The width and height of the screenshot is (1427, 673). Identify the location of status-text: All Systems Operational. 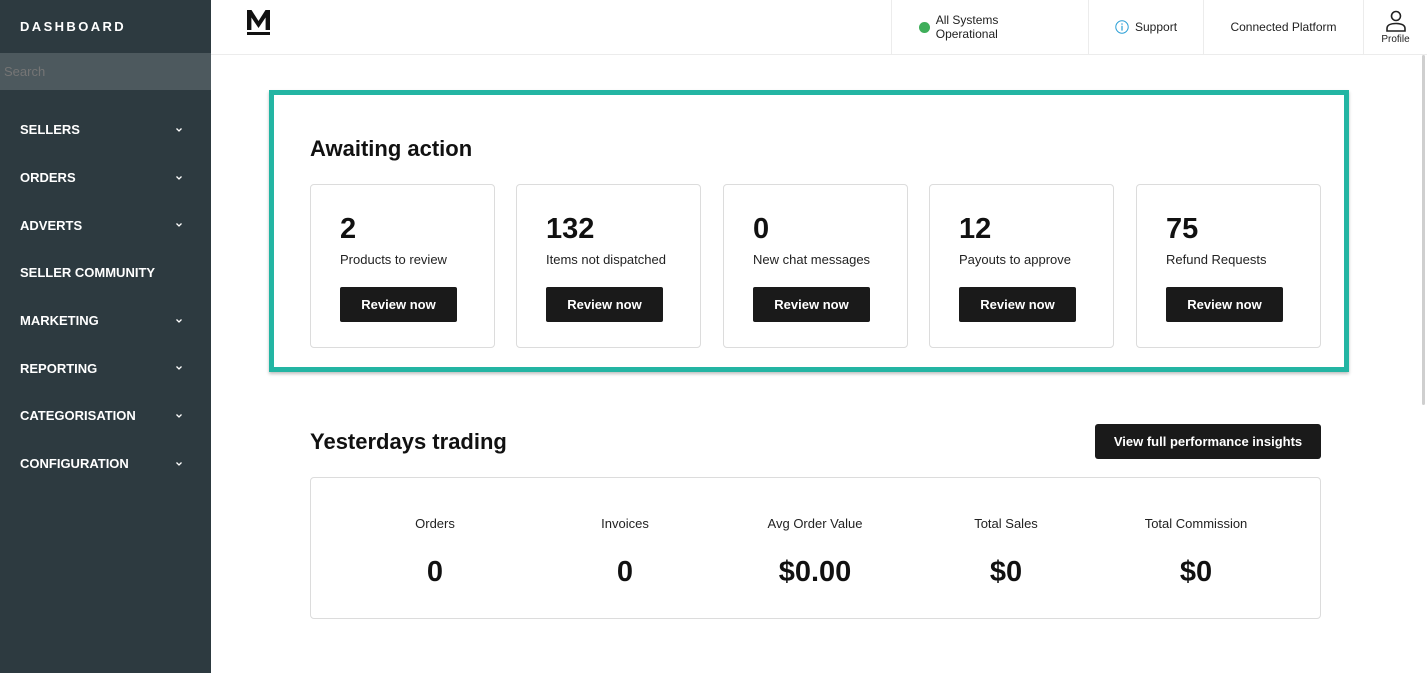
(967, 27).